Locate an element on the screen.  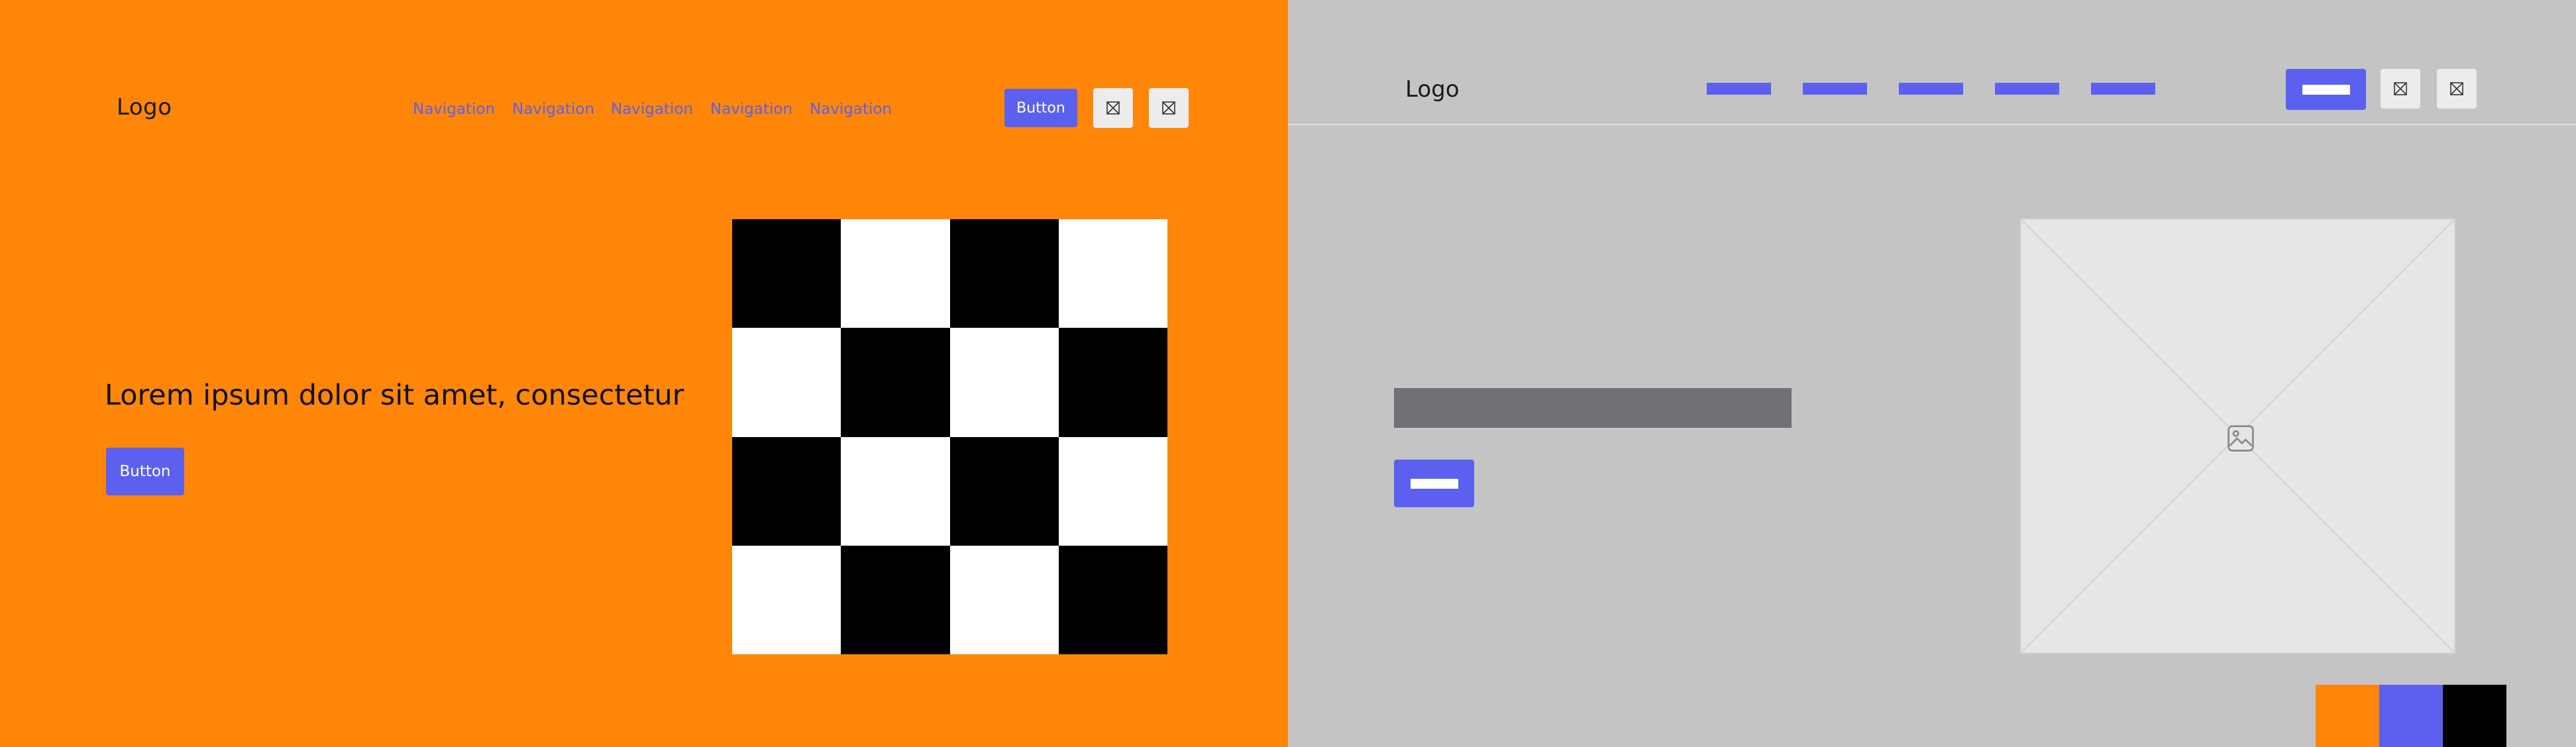
hero-button-placeholder is located at coordinates (1434, 483).